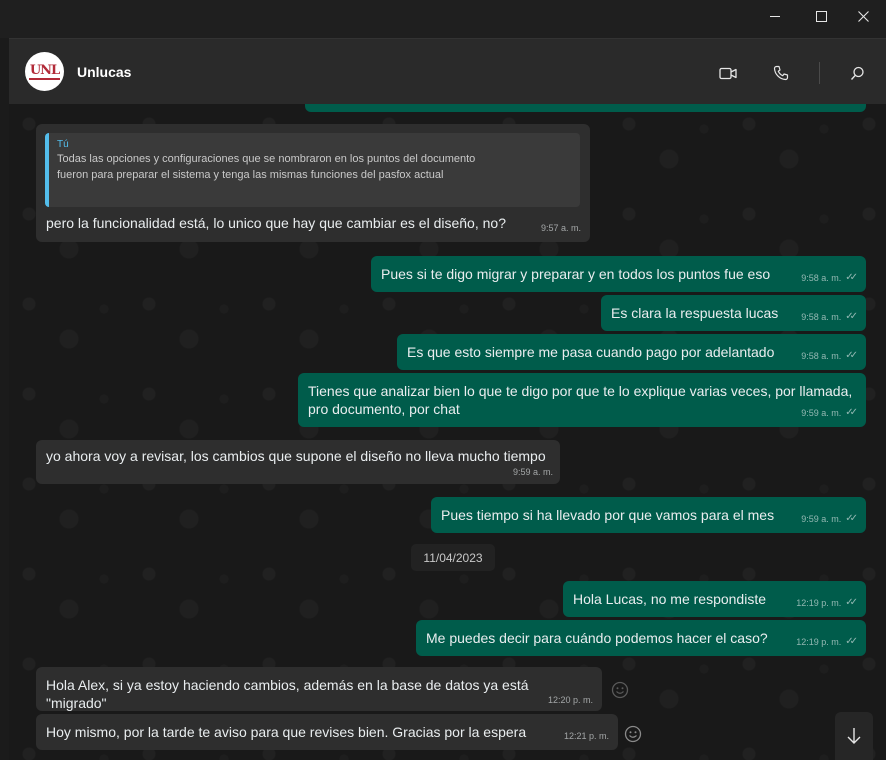 The height and width of the screenshot is (760, 886). What do you see at coordinates (570, 700) in the screenshot?
I see `message-time: 12:20 p. m.` at bounding box center [570, 700].